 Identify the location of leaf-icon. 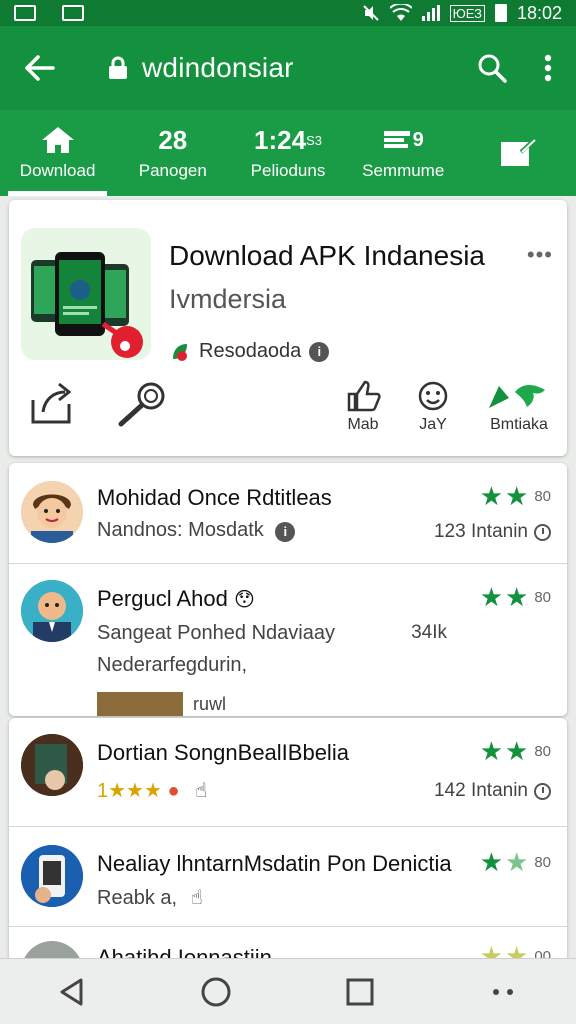
(517, 396).